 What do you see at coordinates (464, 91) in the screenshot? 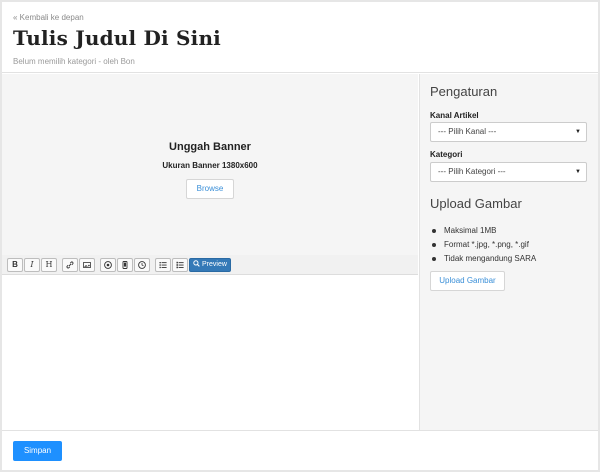
I see `settings-title: Pengaturan` at bounding box center [464, 91].